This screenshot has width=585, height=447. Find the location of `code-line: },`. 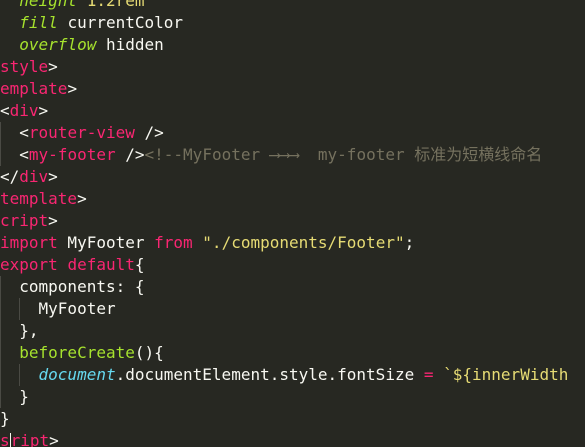

code-line: }, is located at coordinates (284, 331).